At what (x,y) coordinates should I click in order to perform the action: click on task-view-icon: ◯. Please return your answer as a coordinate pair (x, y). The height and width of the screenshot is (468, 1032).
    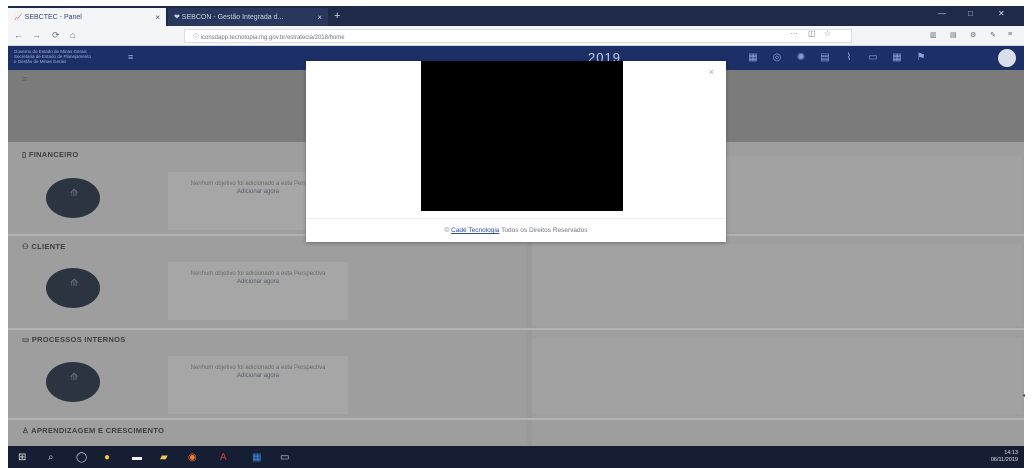
    Looking at the image, I should click on (81, 457).